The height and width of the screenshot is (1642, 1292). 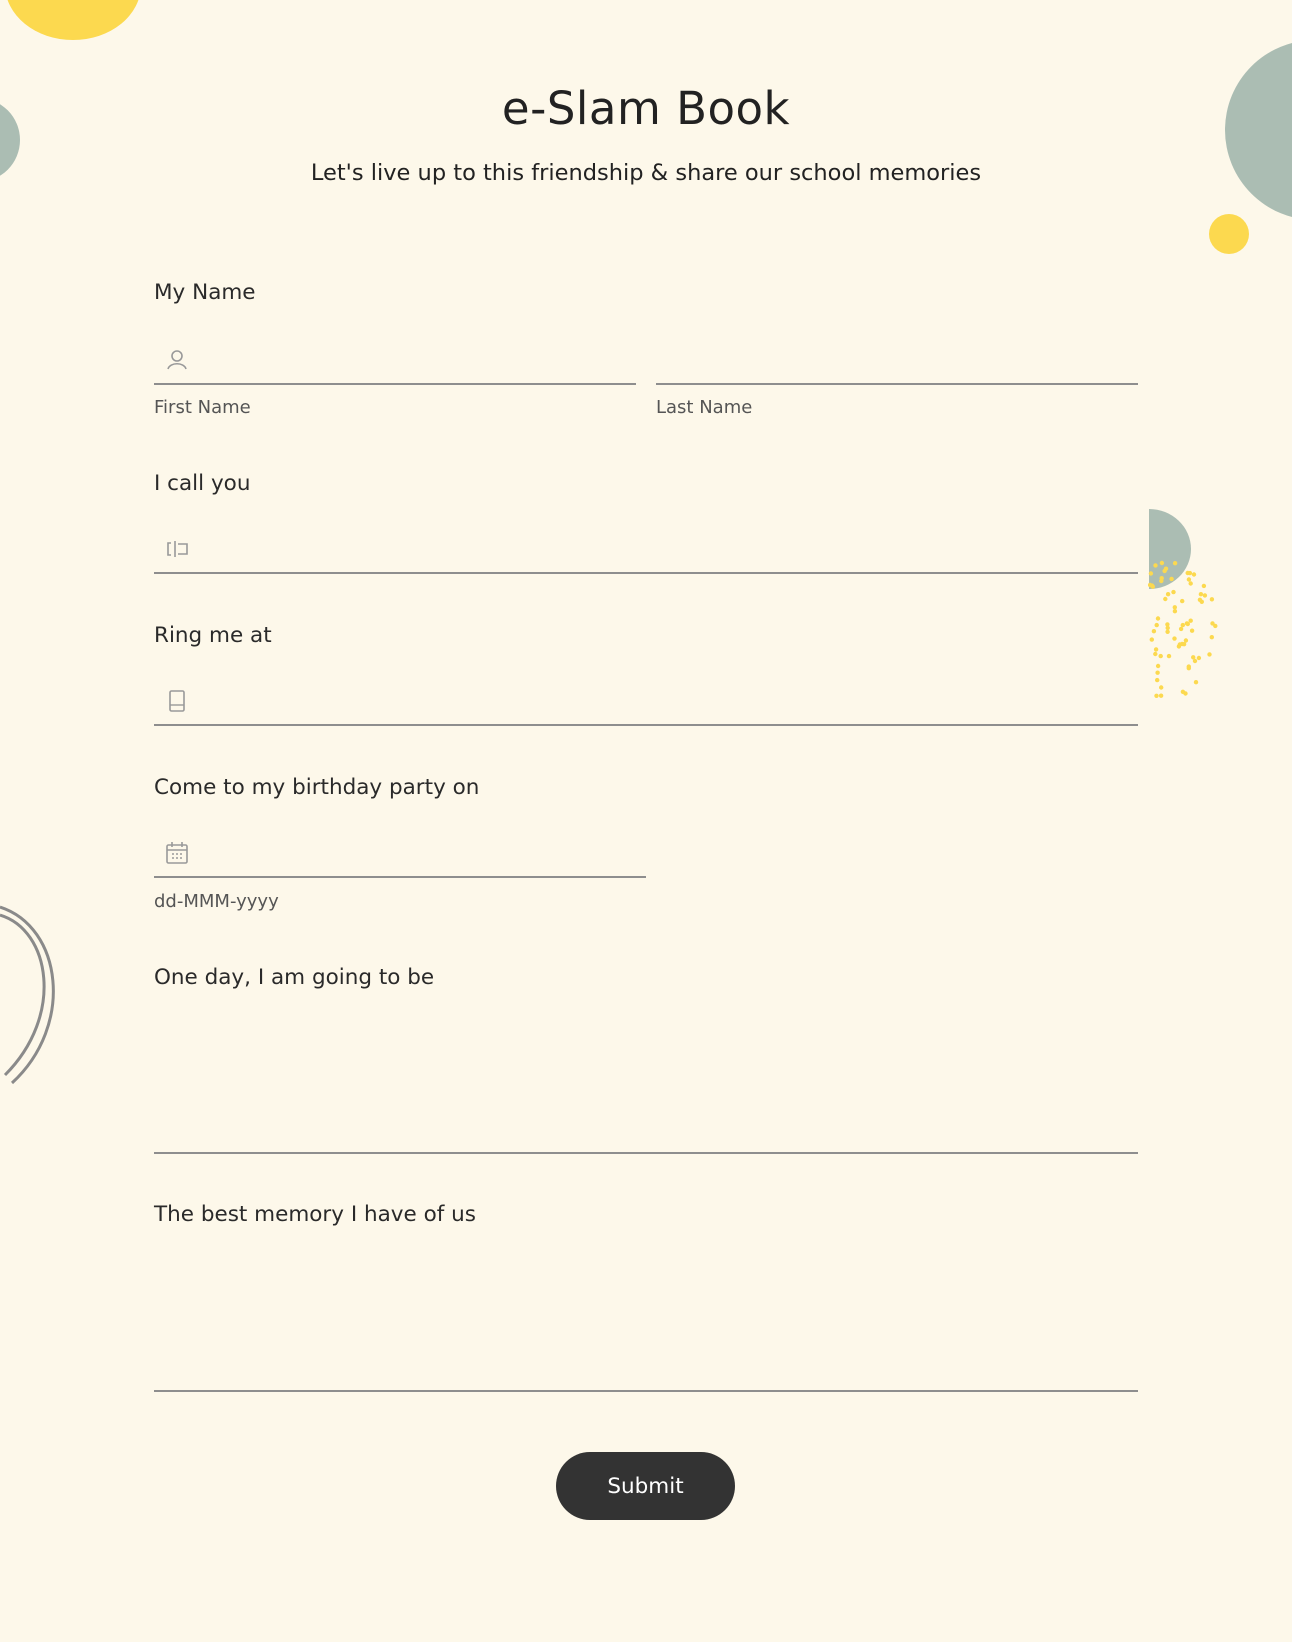 I want to click on phone-field-wrapper, so click(x=646, y=702).